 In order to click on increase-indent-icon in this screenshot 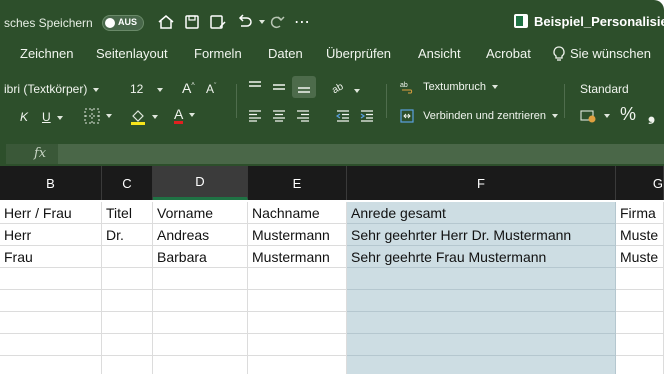, I will do `click(367, 117)`.